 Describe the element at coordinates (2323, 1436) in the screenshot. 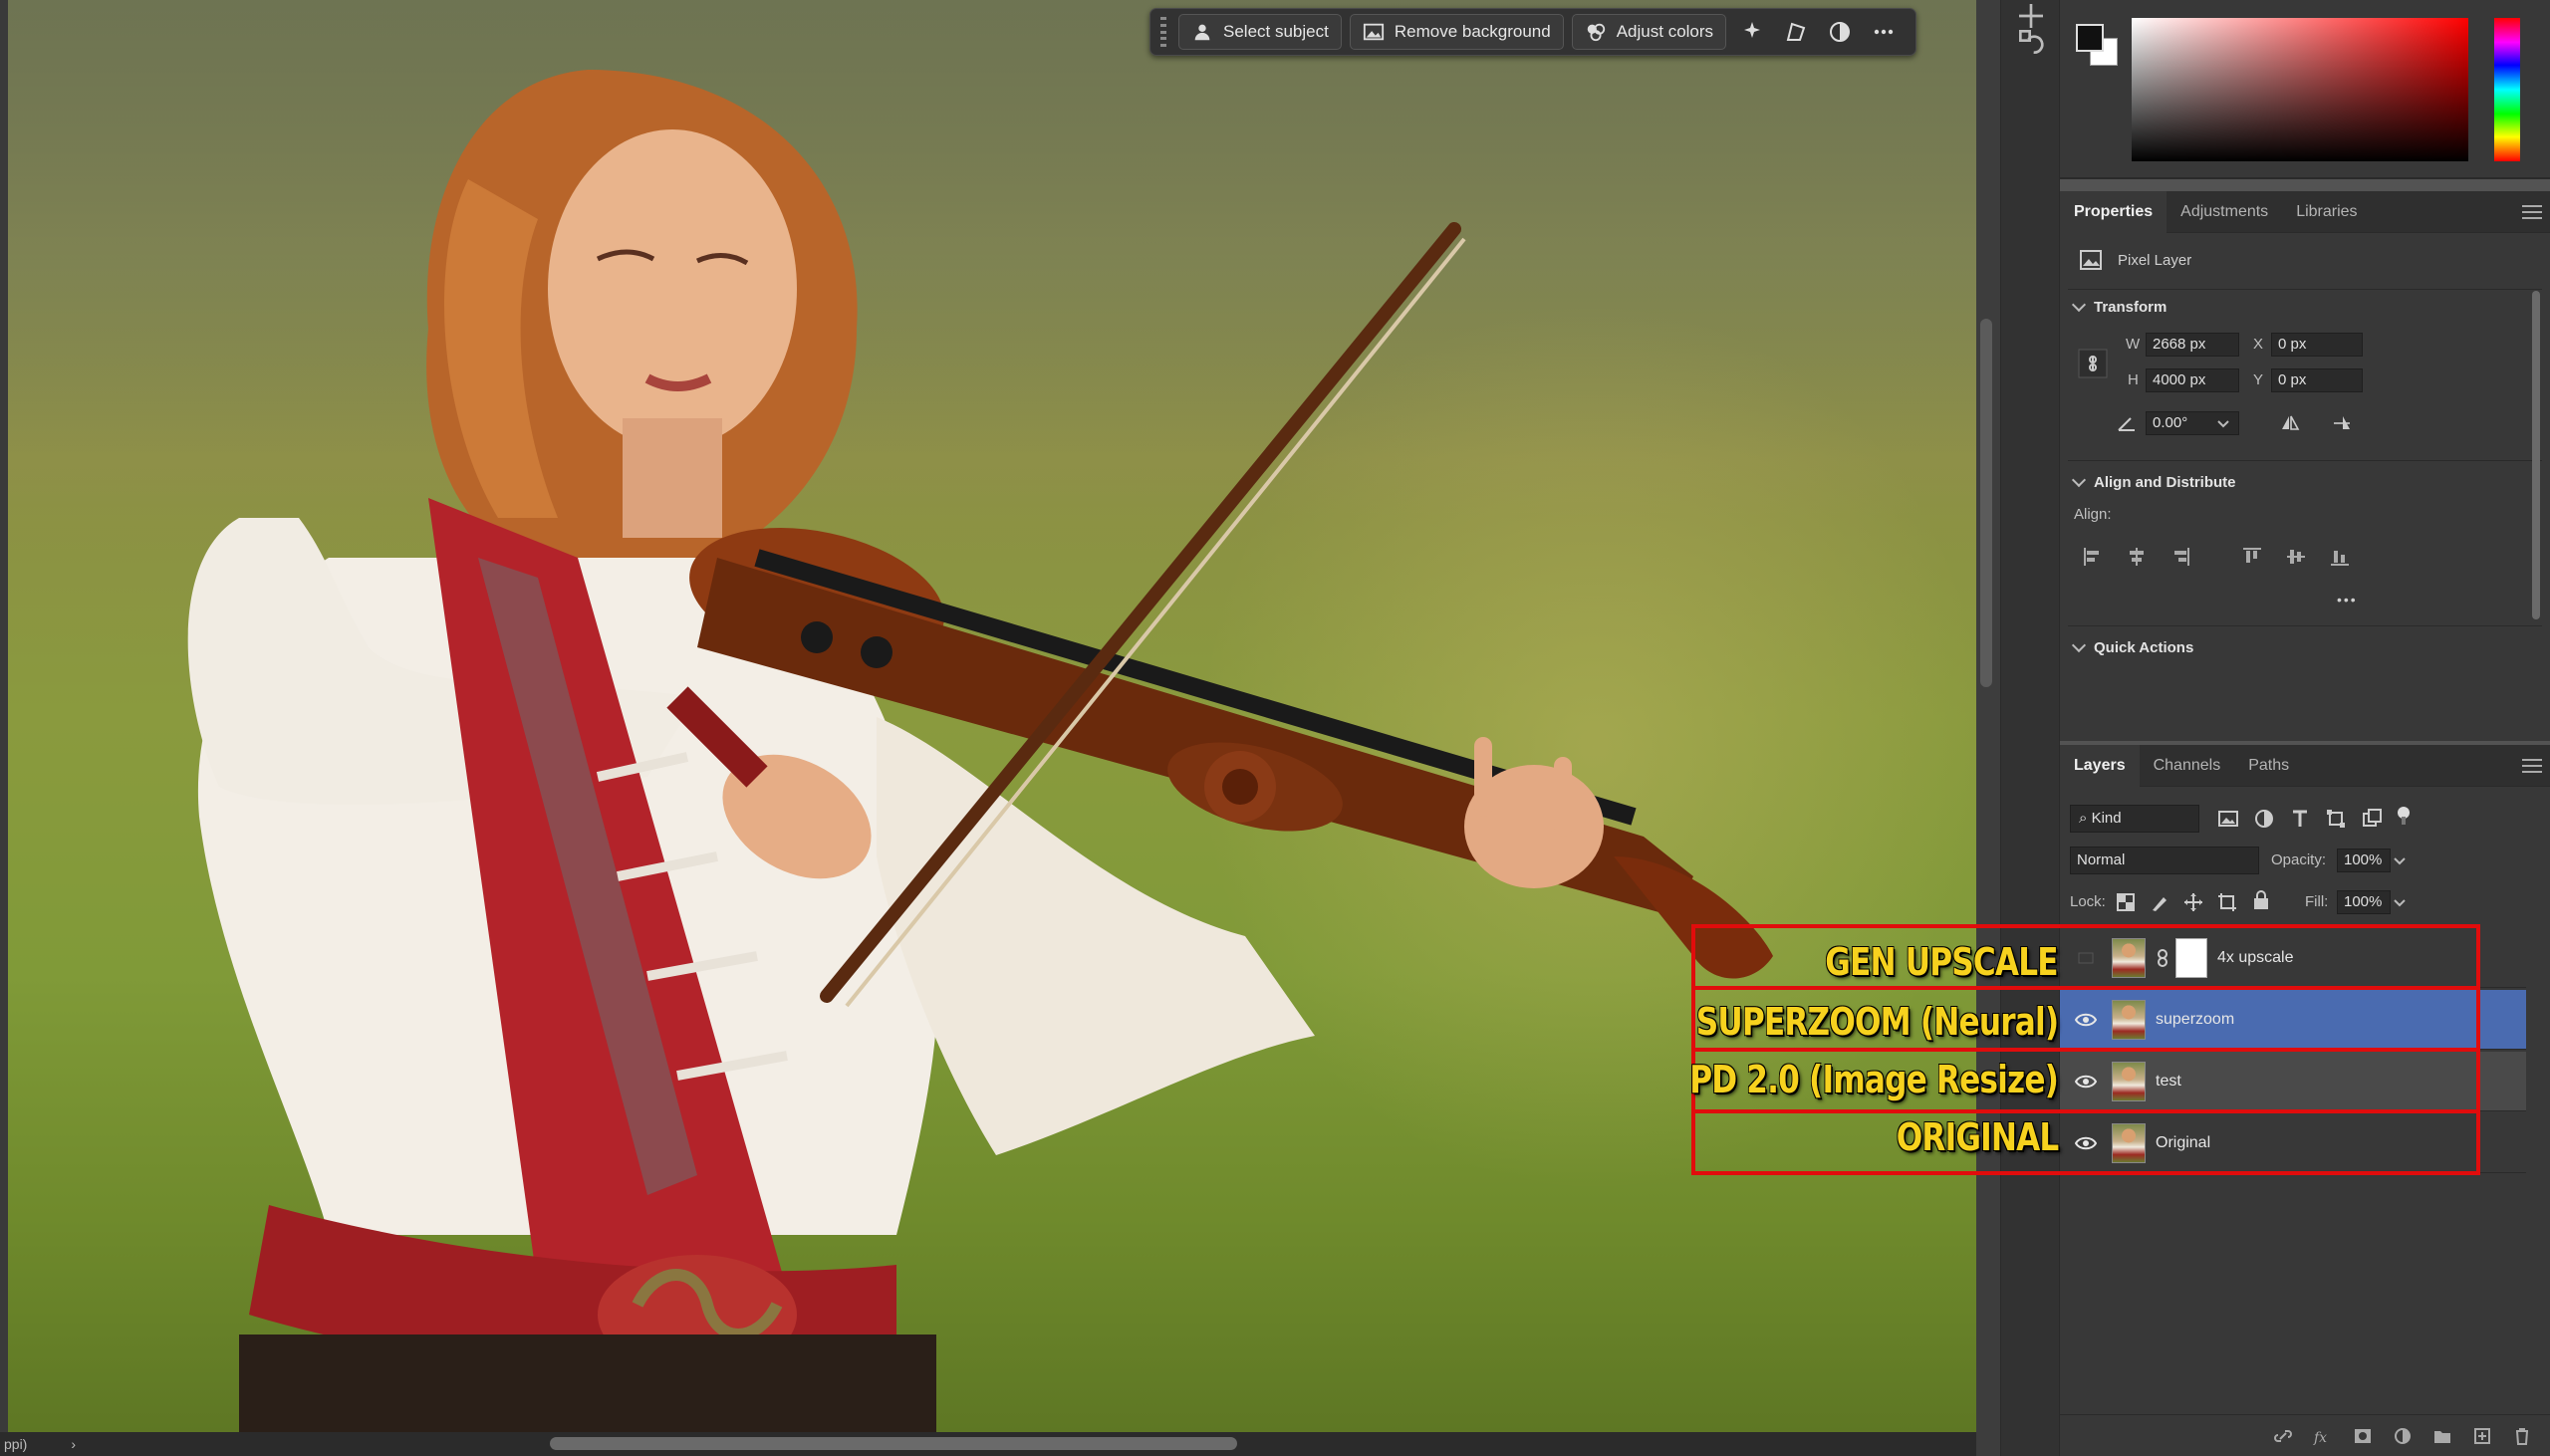

I see `layer-effects-icon: fx` at that location.